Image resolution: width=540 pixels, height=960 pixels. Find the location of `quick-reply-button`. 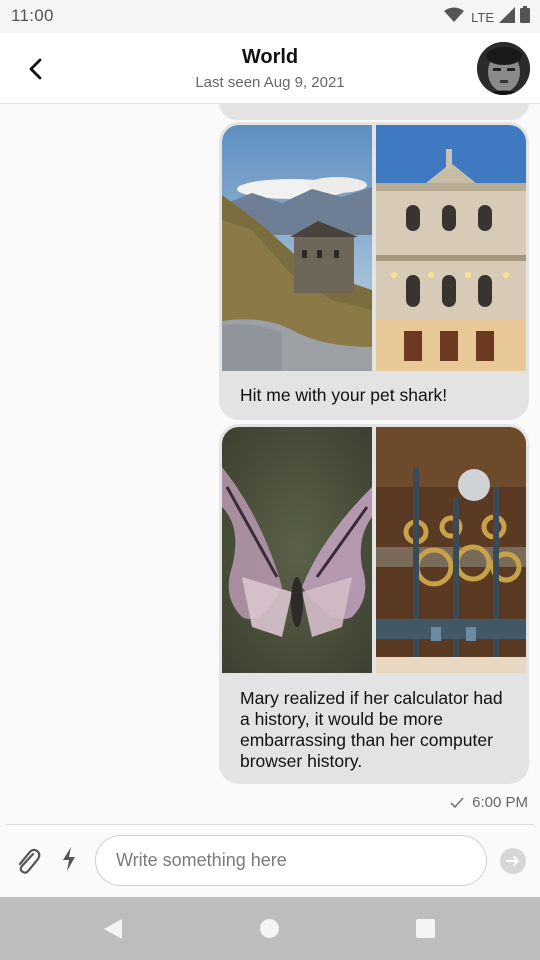

quick-reply-button is located at coordinates (69, 859).